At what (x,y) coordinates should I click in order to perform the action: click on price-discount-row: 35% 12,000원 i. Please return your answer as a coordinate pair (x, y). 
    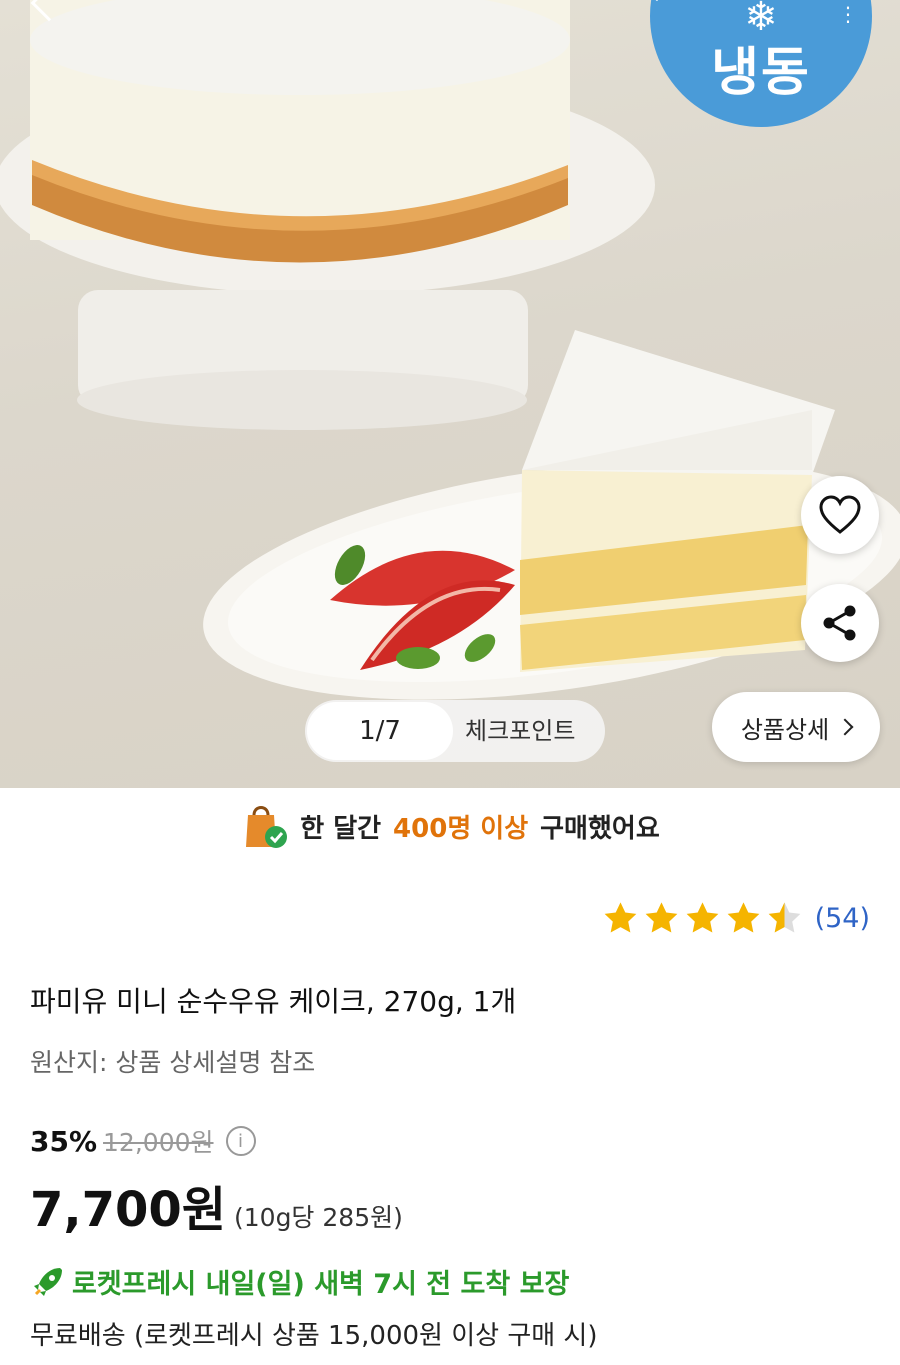
    Looking at the image, I should click on (143, 1141).